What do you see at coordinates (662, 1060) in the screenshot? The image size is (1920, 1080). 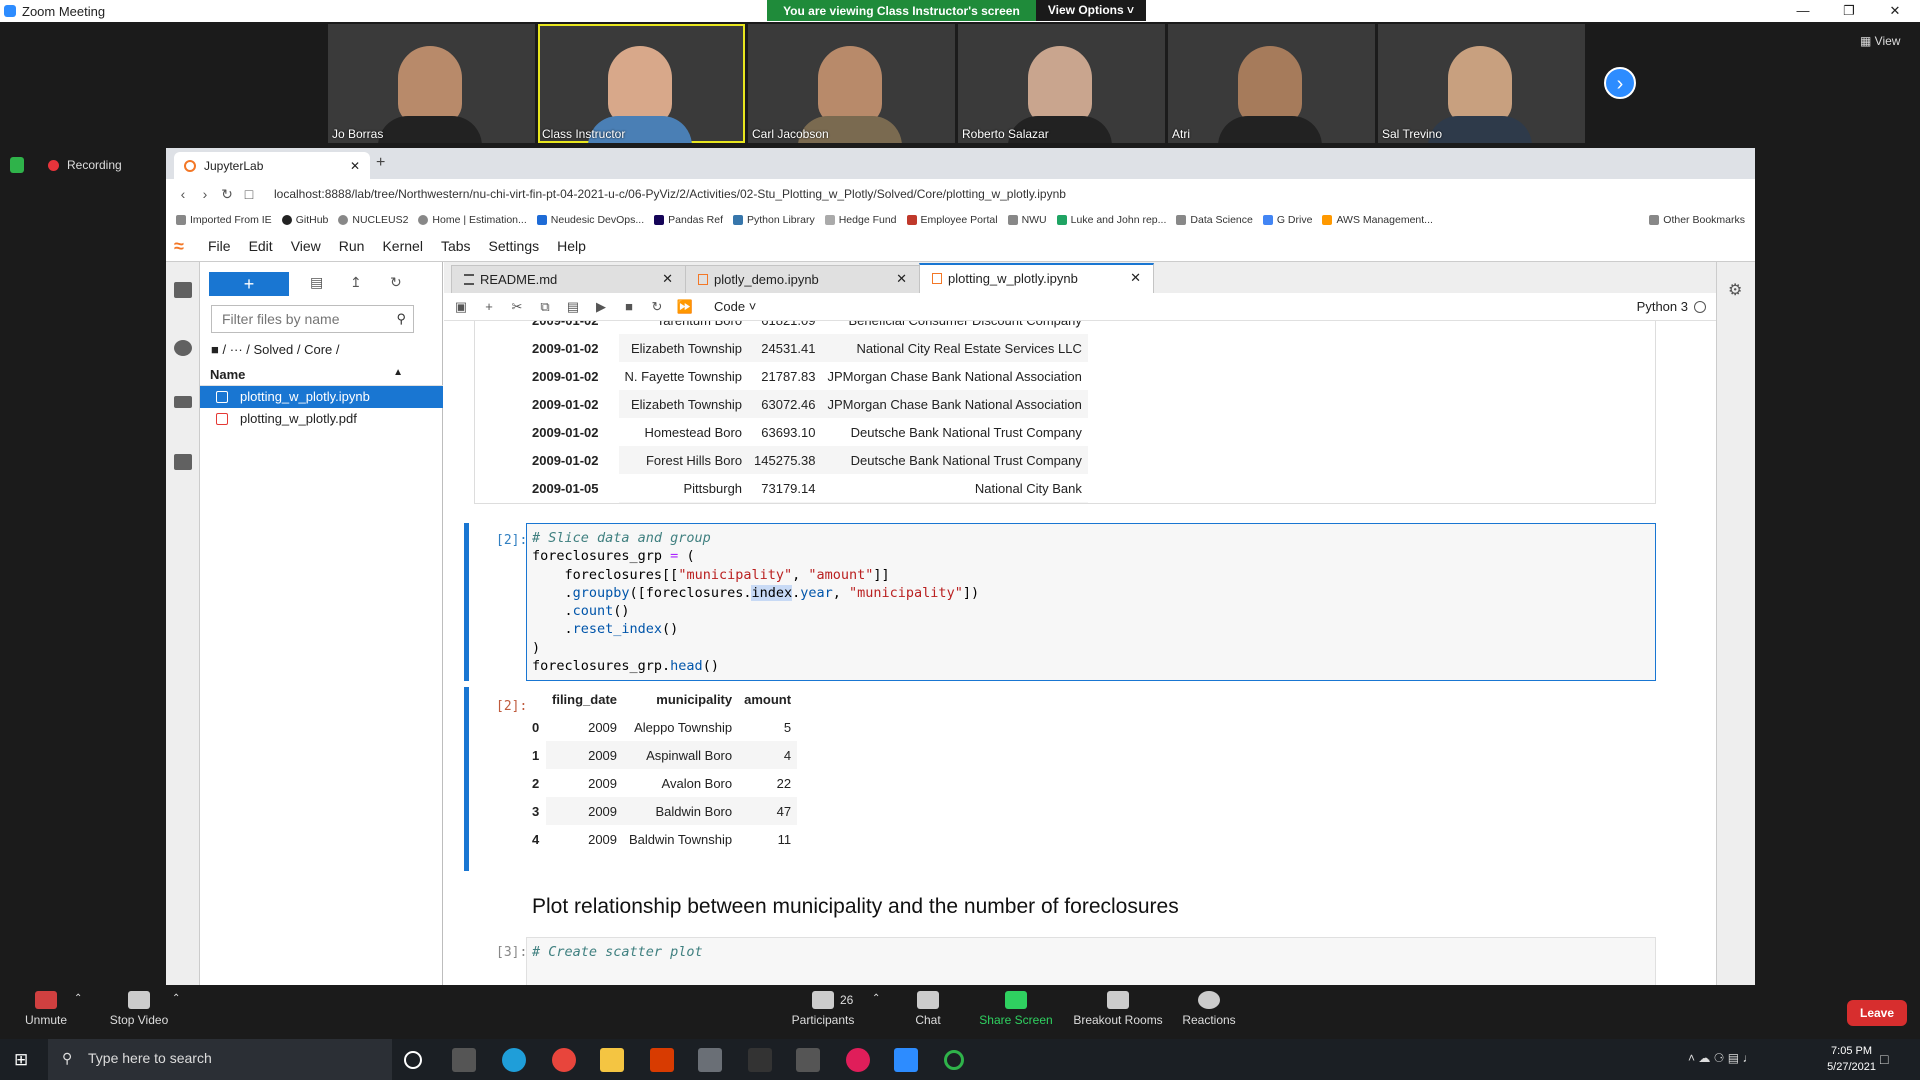 I see `office-icon` at bounding box center [662, 1060].